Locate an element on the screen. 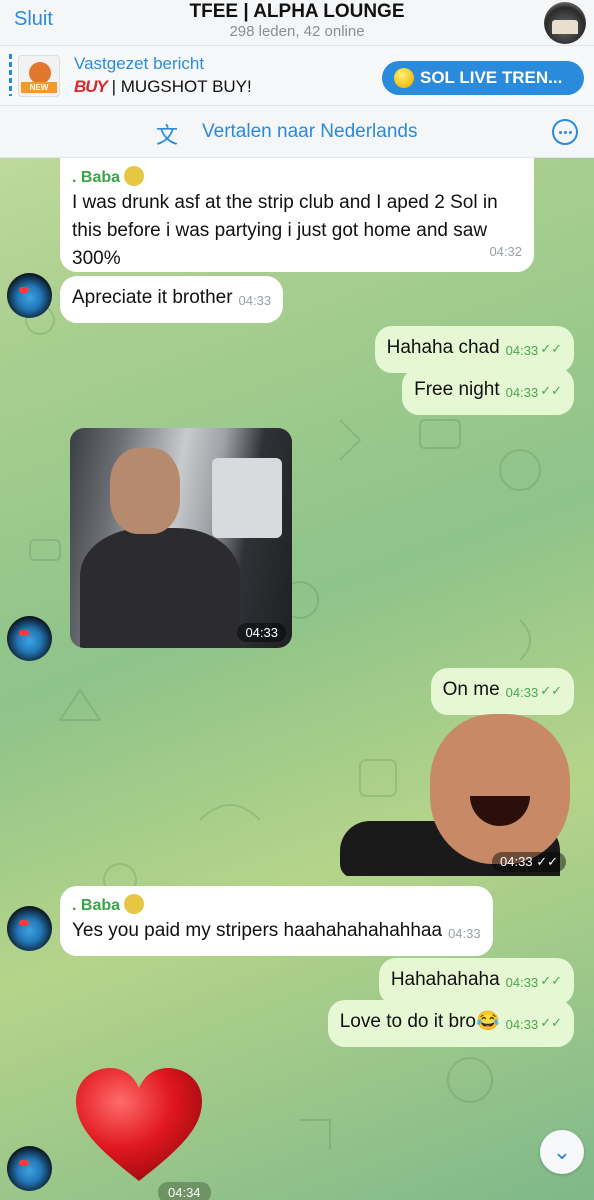 The image size is (594, 1200). buy-word: BUY is located at coordinates (91, 86).